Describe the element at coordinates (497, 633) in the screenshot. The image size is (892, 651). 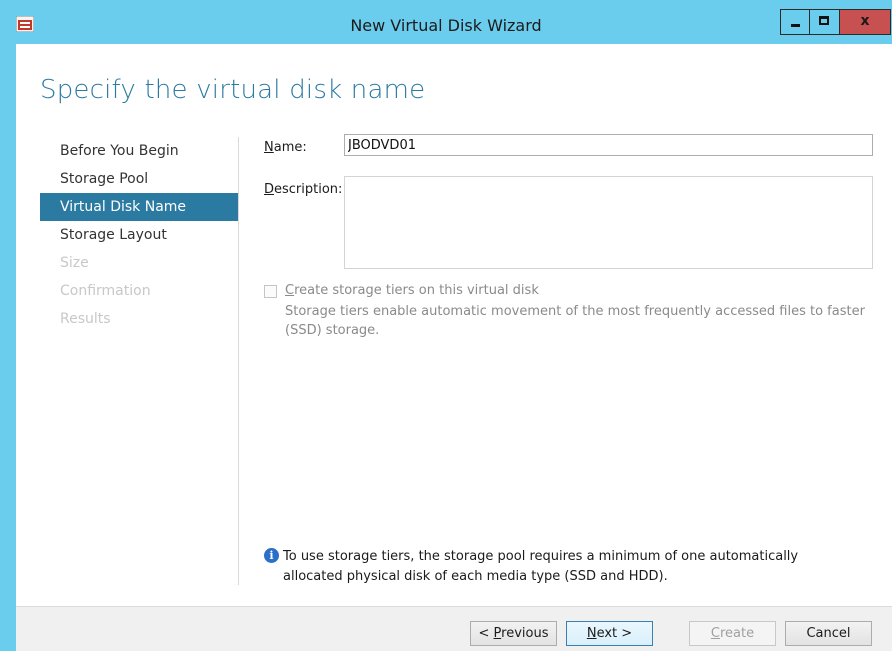
I see `previous-button-mnemonic: P` at that location.